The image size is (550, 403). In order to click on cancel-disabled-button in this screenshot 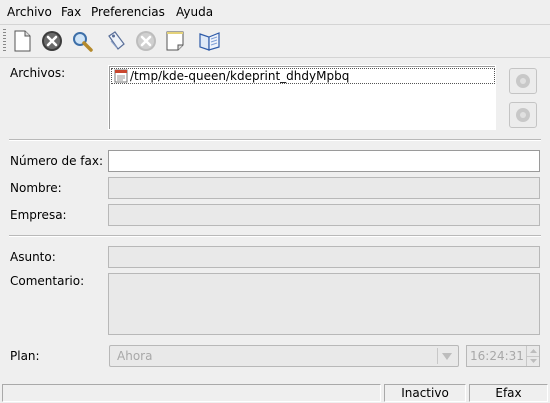, I will do `click(146, 41)`.